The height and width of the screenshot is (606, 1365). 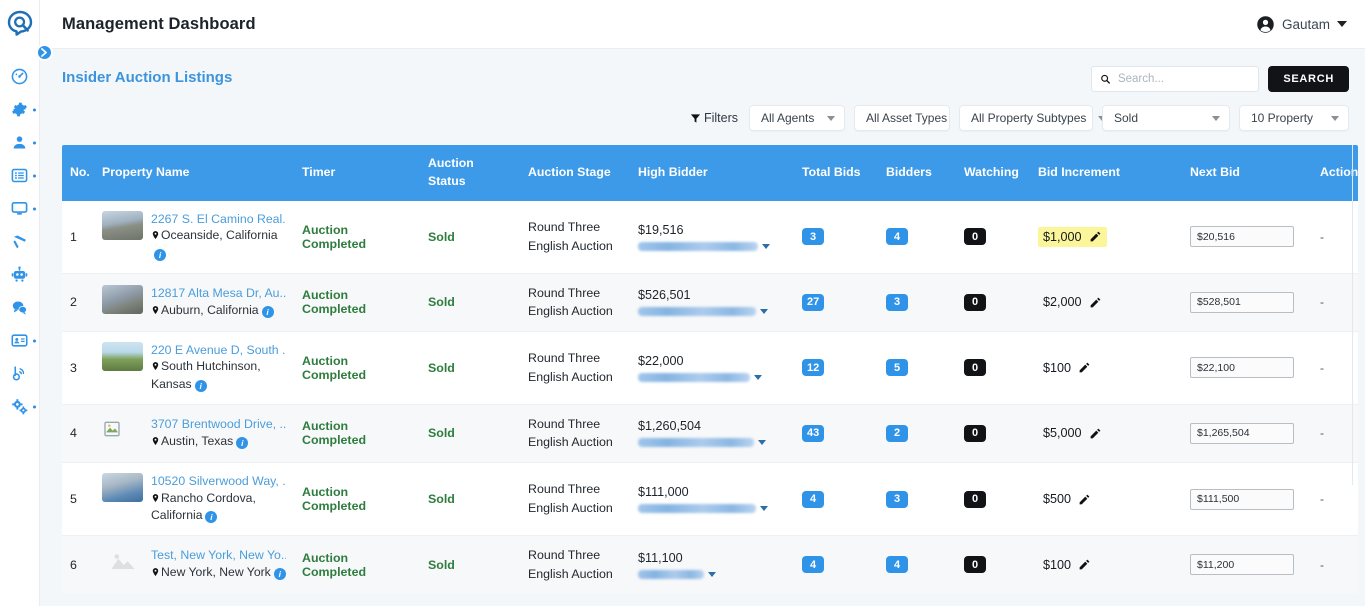 I want to click on column-header-watching: Watching, so click(x=993, y=173).